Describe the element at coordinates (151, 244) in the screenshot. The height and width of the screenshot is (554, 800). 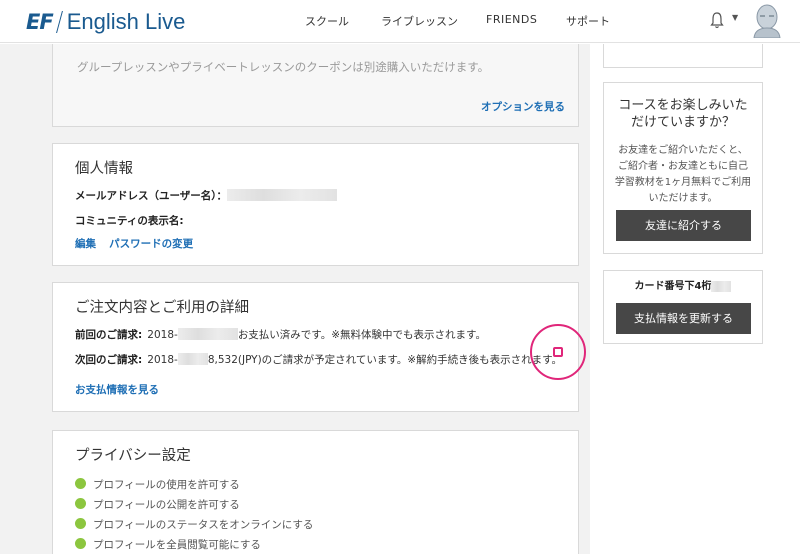
I see `change-password-link: パスワードの変更` at that location.